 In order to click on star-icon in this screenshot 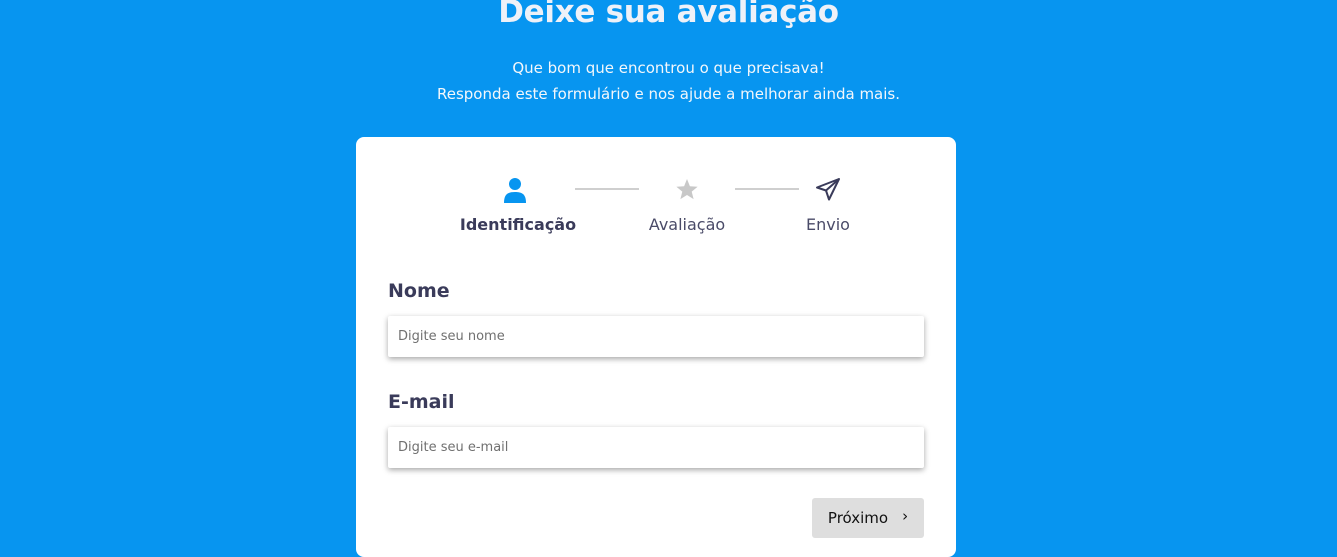, I will do `click(687, 191)`.